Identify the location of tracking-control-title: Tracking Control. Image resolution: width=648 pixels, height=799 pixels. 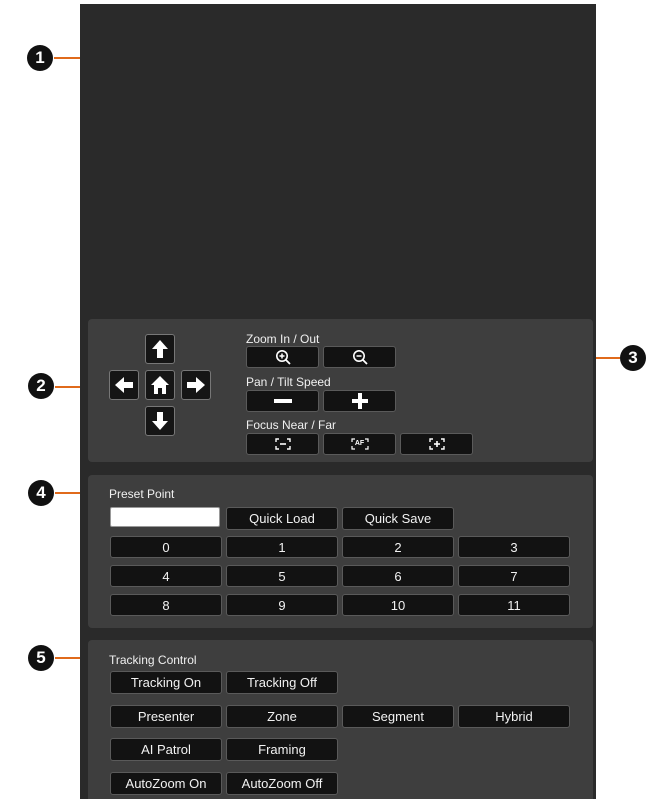
(153, 660).